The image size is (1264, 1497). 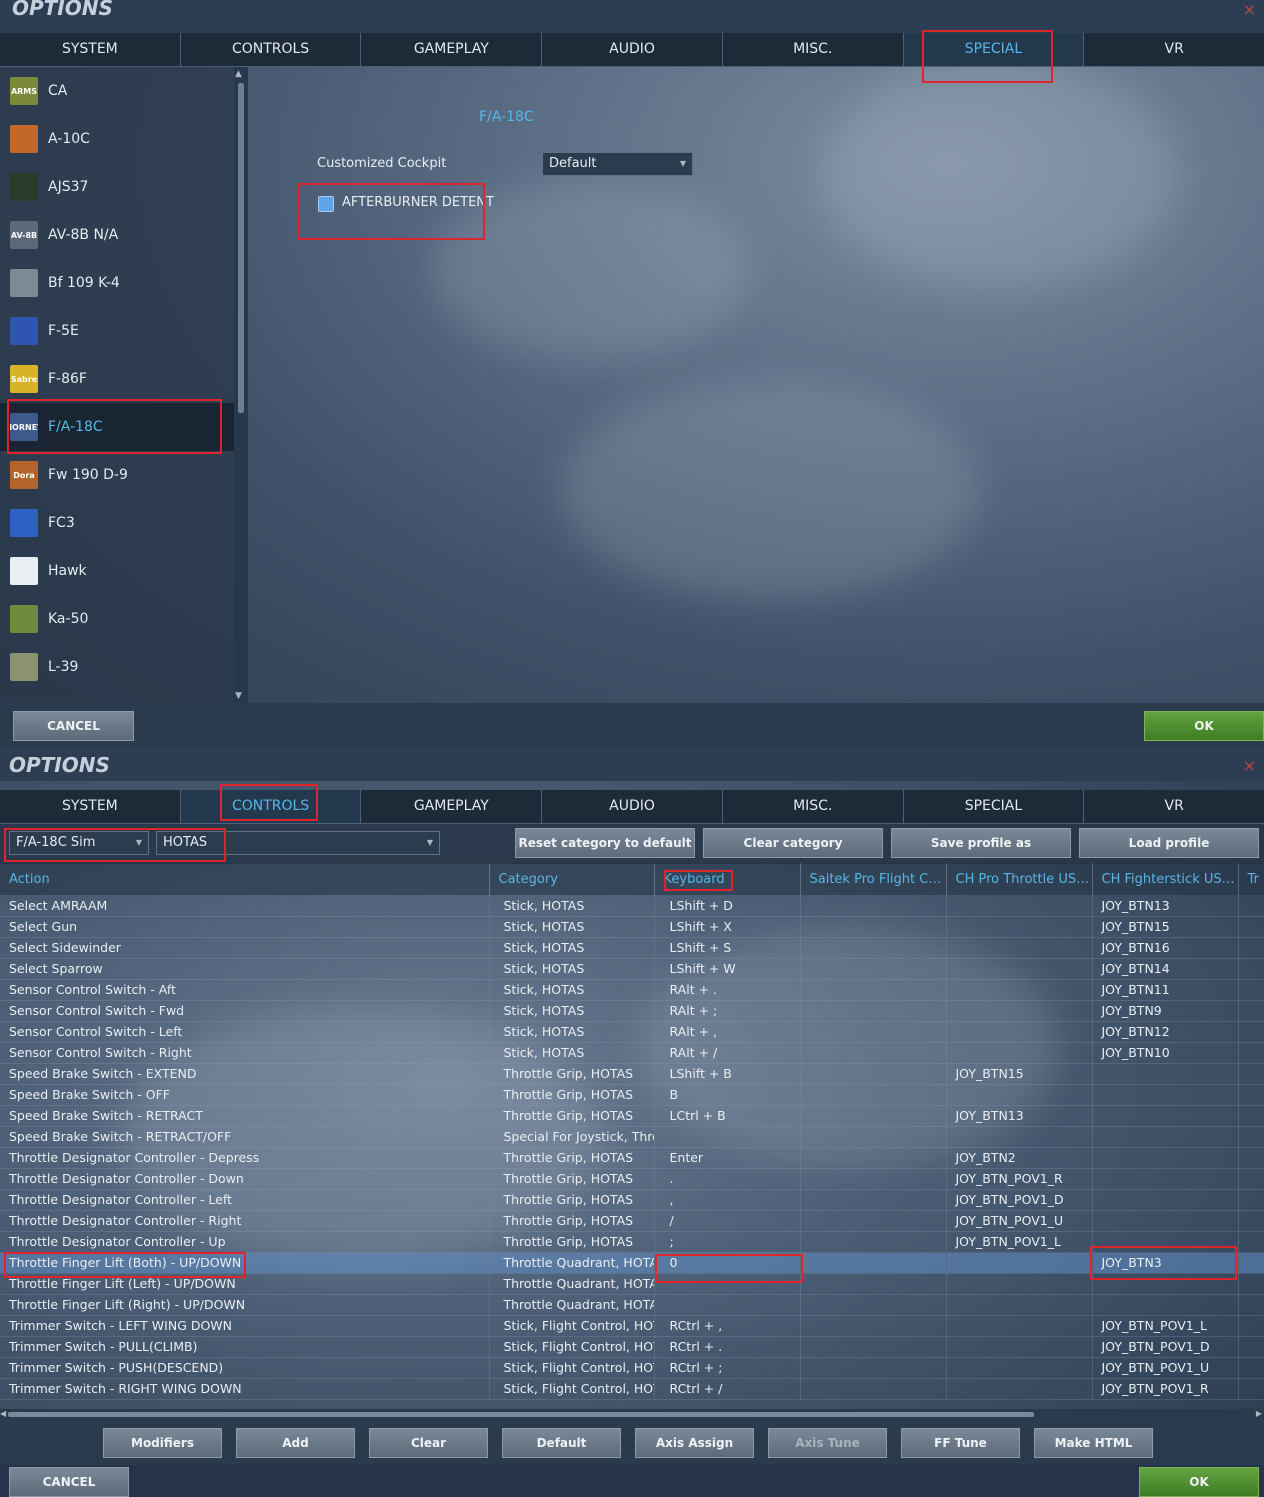 What do you see at coordinates (1019, 1116) in the screenshot?
I see `table-cell: JOY_BTN13` at bounding box center [1019, 1116].